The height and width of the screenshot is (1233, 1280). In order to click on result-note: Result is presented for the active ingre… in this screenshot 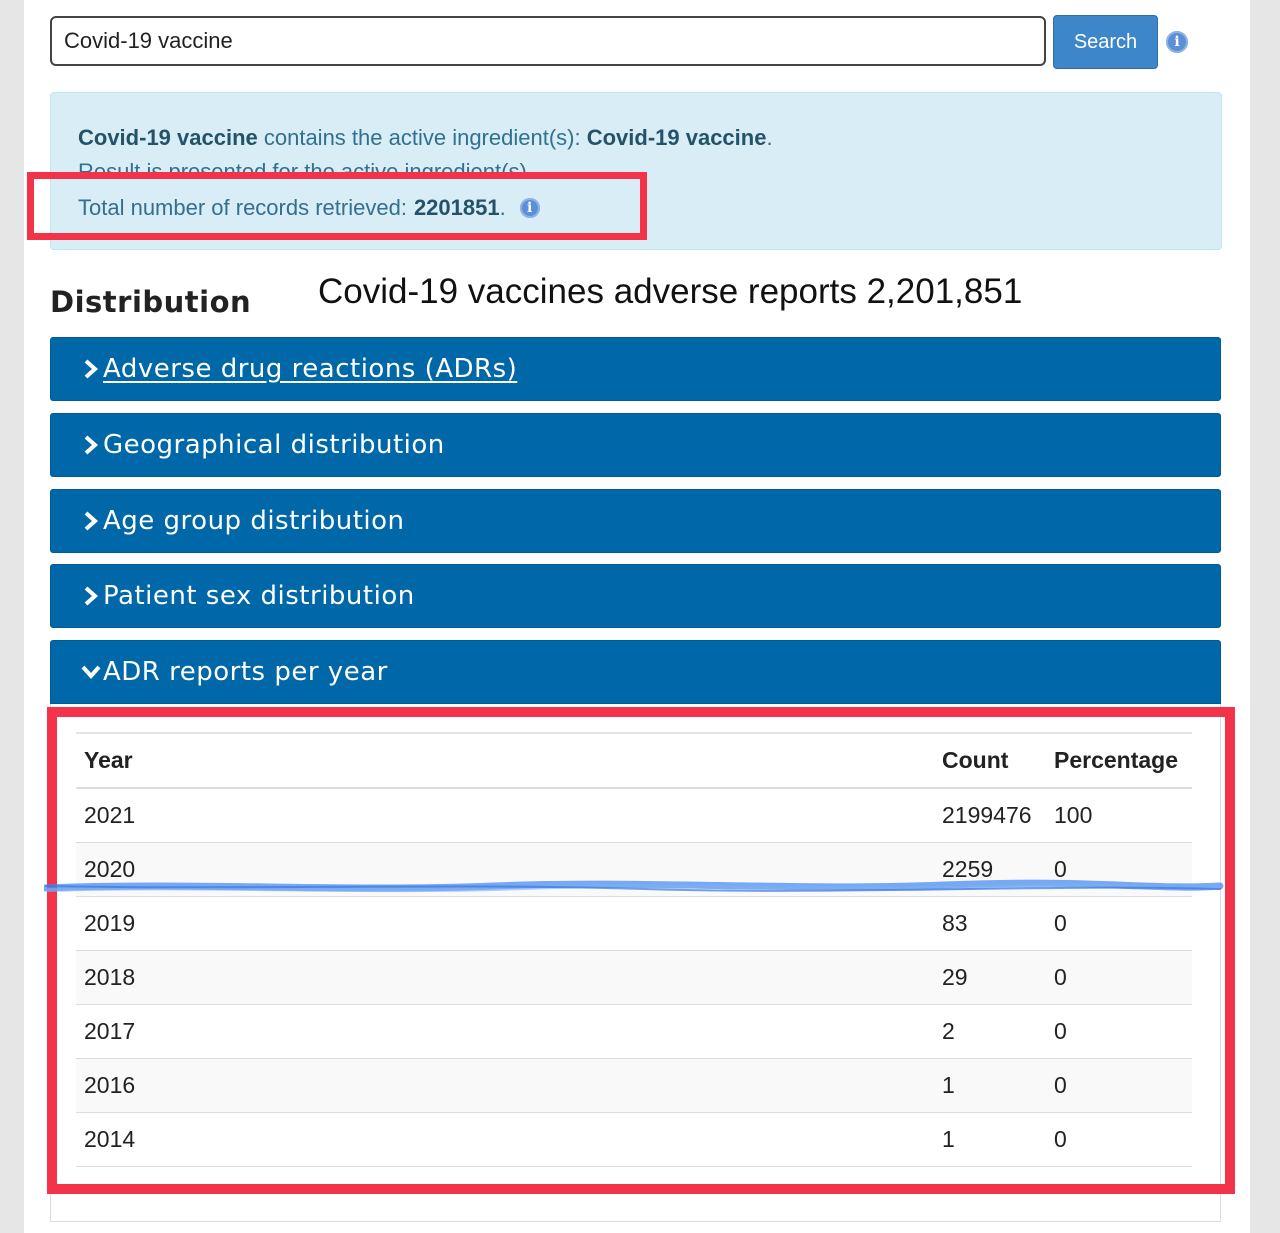, I will do `click(305, 166)`.